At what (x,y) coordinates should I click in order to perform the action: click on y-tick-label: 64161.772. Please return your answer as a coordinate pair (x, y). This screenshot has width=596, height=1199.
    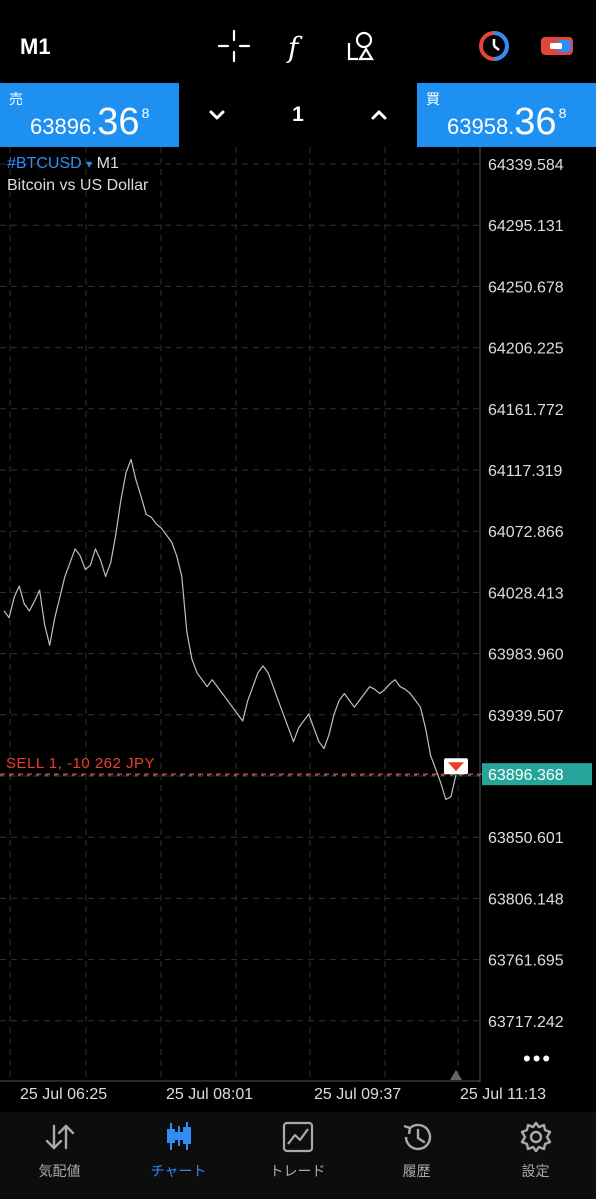
    Looking at the image, I should click on (526, 410).